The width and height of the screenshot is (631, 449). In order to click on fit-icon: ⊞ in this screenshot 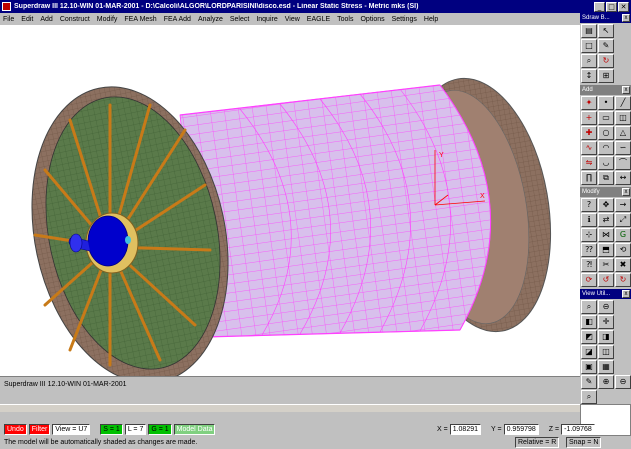, I will do `click(606, 76)`.